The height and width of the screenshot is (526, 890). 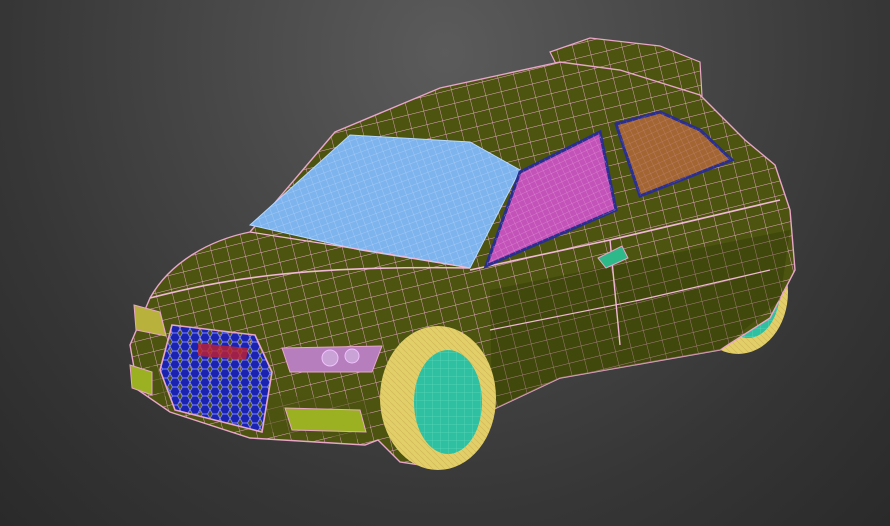 I want to click on front-grille, so click(x=216, y=378).